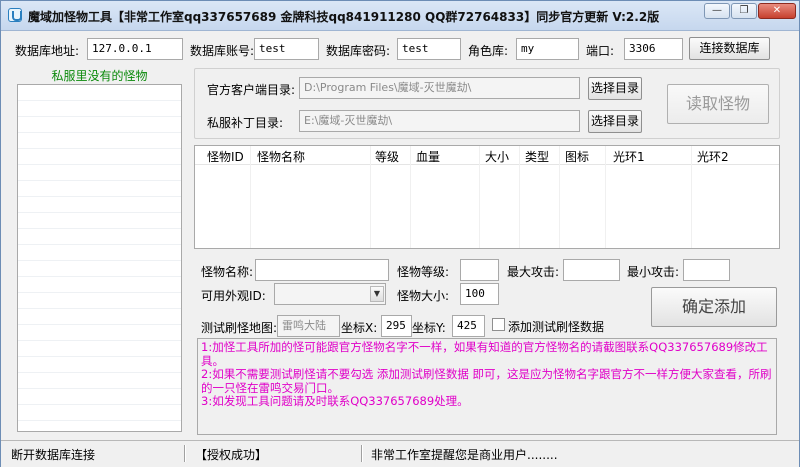 Image resolution: width=800 pixels, height=467 pixels. Describe the element at coordinates (615, 121) in the screenshot. I see `select-patch-dir-button: 选择目录` at that location.